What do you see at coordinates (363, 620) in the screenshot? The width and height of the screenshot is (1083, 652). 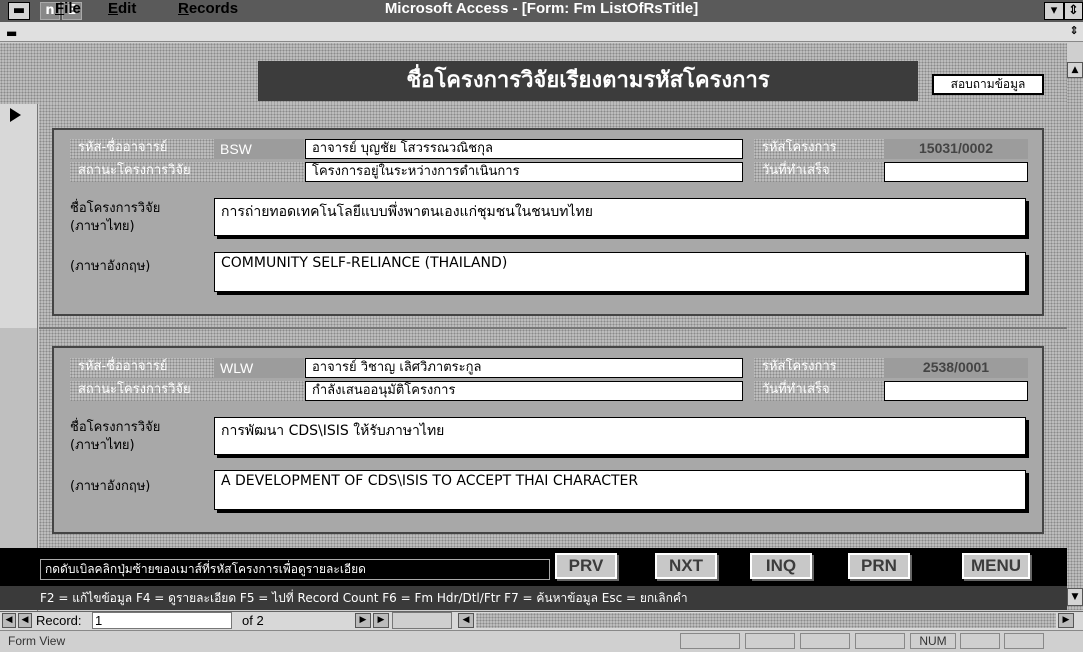 I see `next-record-icon: ▶` at bounding box center [363, 620].